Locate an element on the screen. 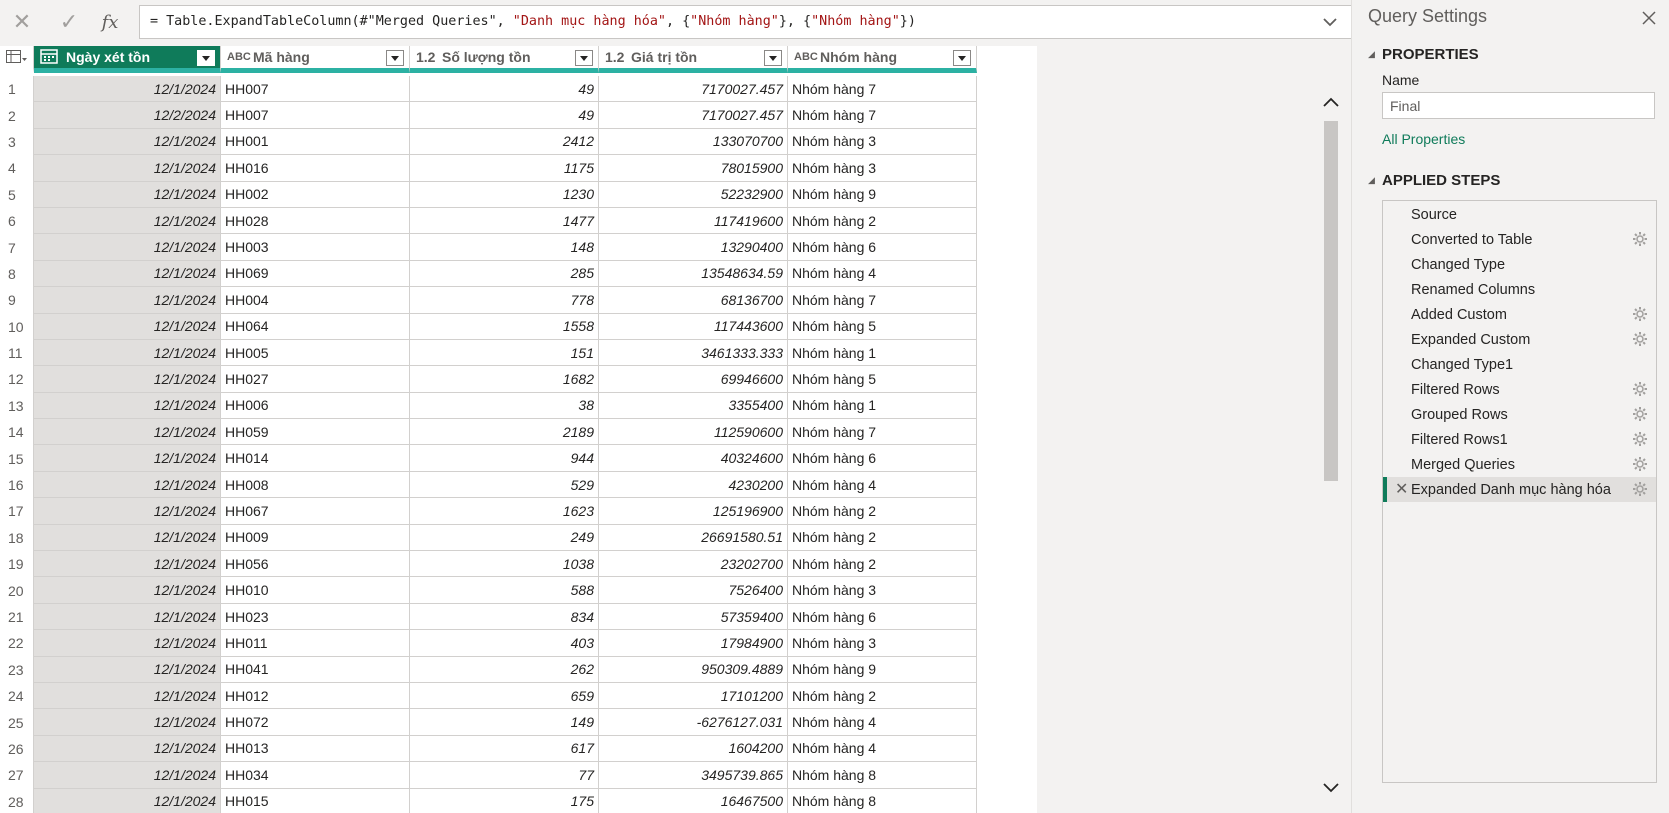 This screenshot has width=1669, height=813. row-number: 14 is located at coordinates (17, 432).